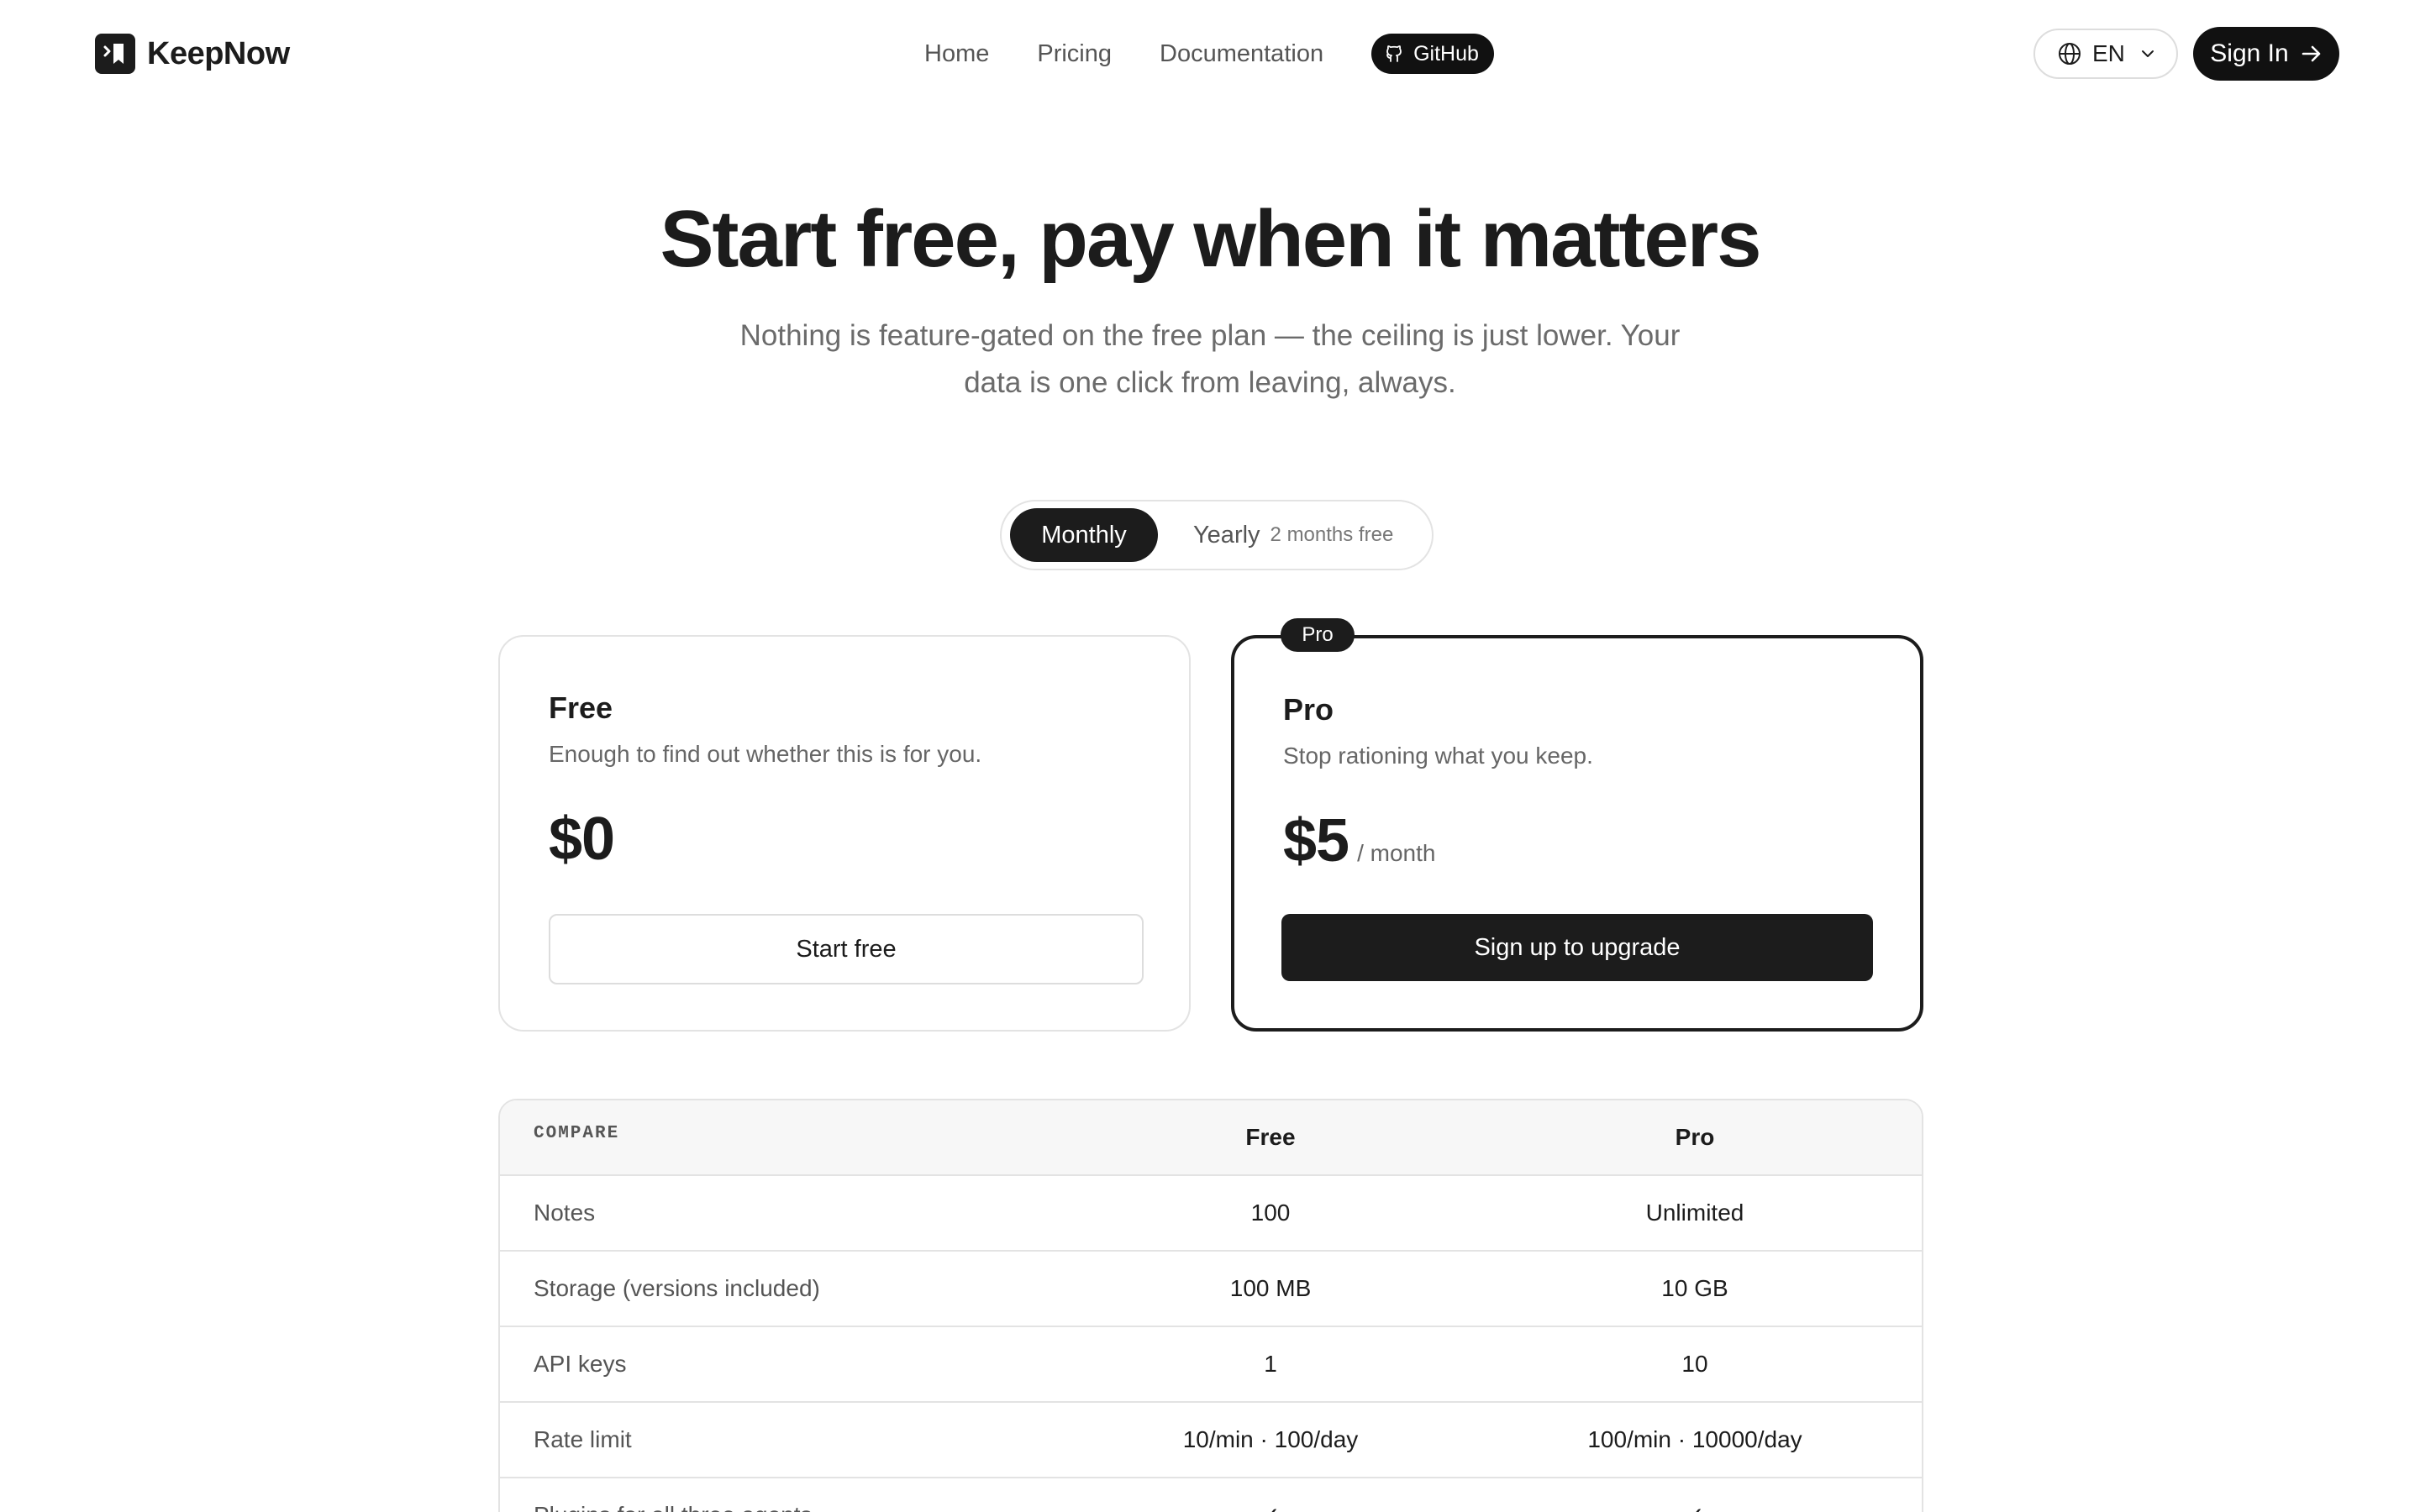  I want to click on chevron-down-icon, so click(2147, 53).